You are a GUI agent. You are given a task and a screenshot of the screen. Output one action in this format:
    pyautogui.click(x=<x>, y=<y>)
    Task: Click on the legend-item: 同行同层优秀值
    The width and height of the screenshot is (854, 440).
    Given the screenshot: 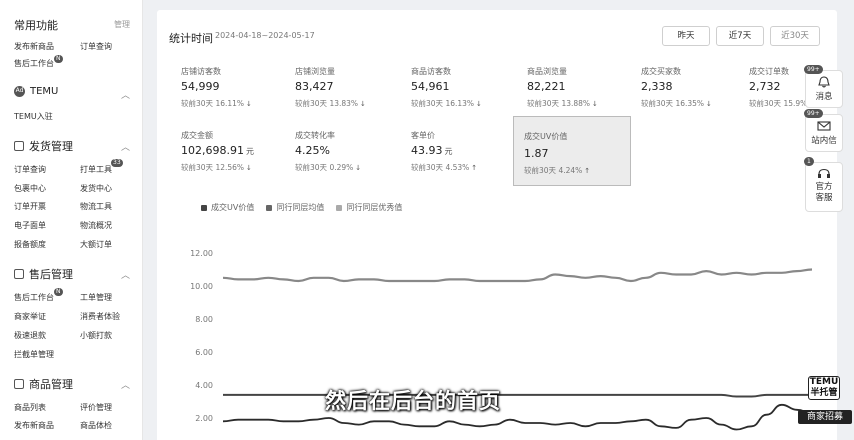 What is the action you would take?
    pyautogui.click(x=369, y=207)
    